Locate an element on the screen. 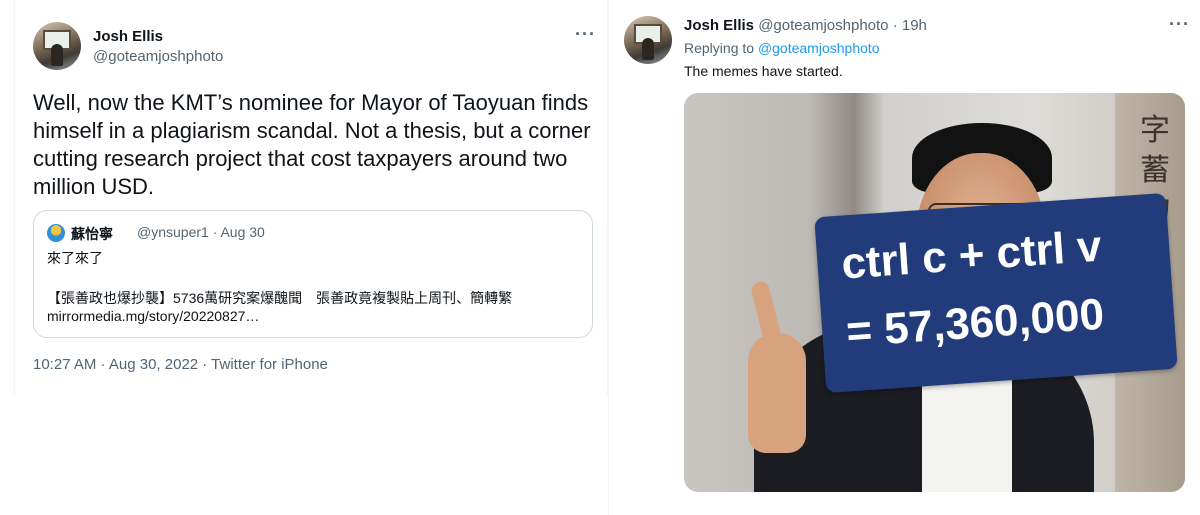 The height and width of the screenshot is (515, 1200). quote-author-meta: @ynsuper1 · Aug 30 is located at coordinates (201, 232).